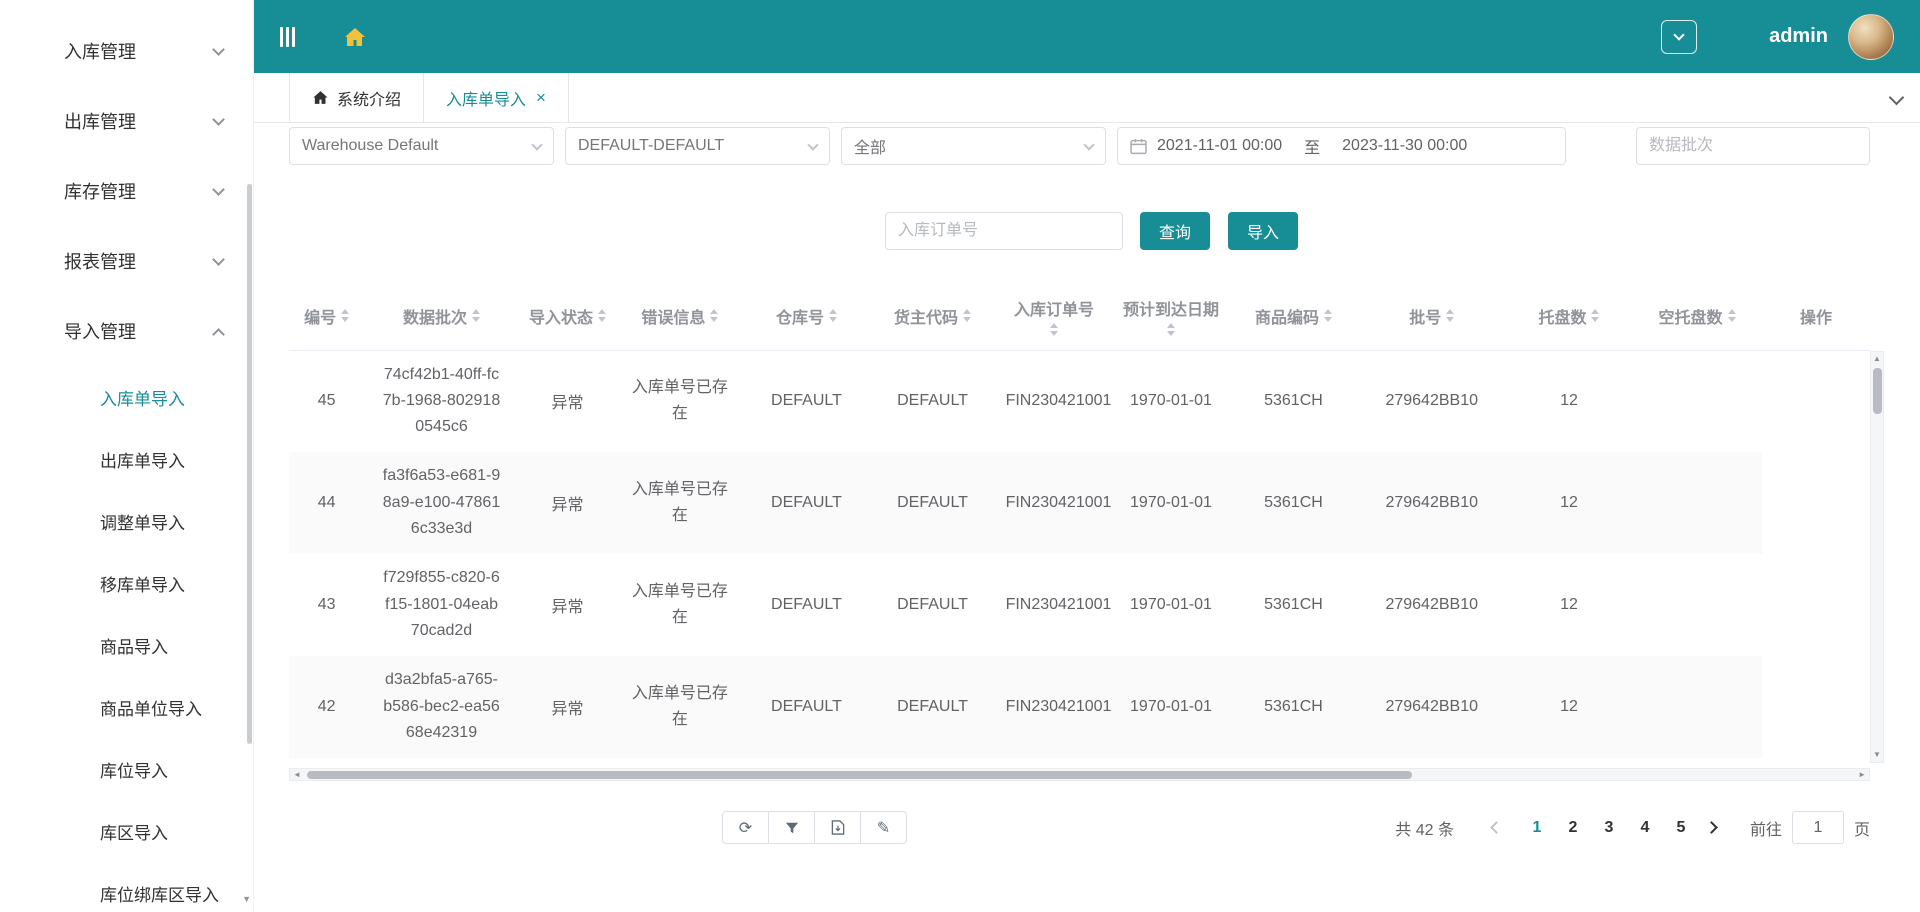 The height and width of the screenshot is (912, 1920). Describe the element at coordinates (1862, 775) in the screenshot. I see `scroll-right-icon: ►` at that location.